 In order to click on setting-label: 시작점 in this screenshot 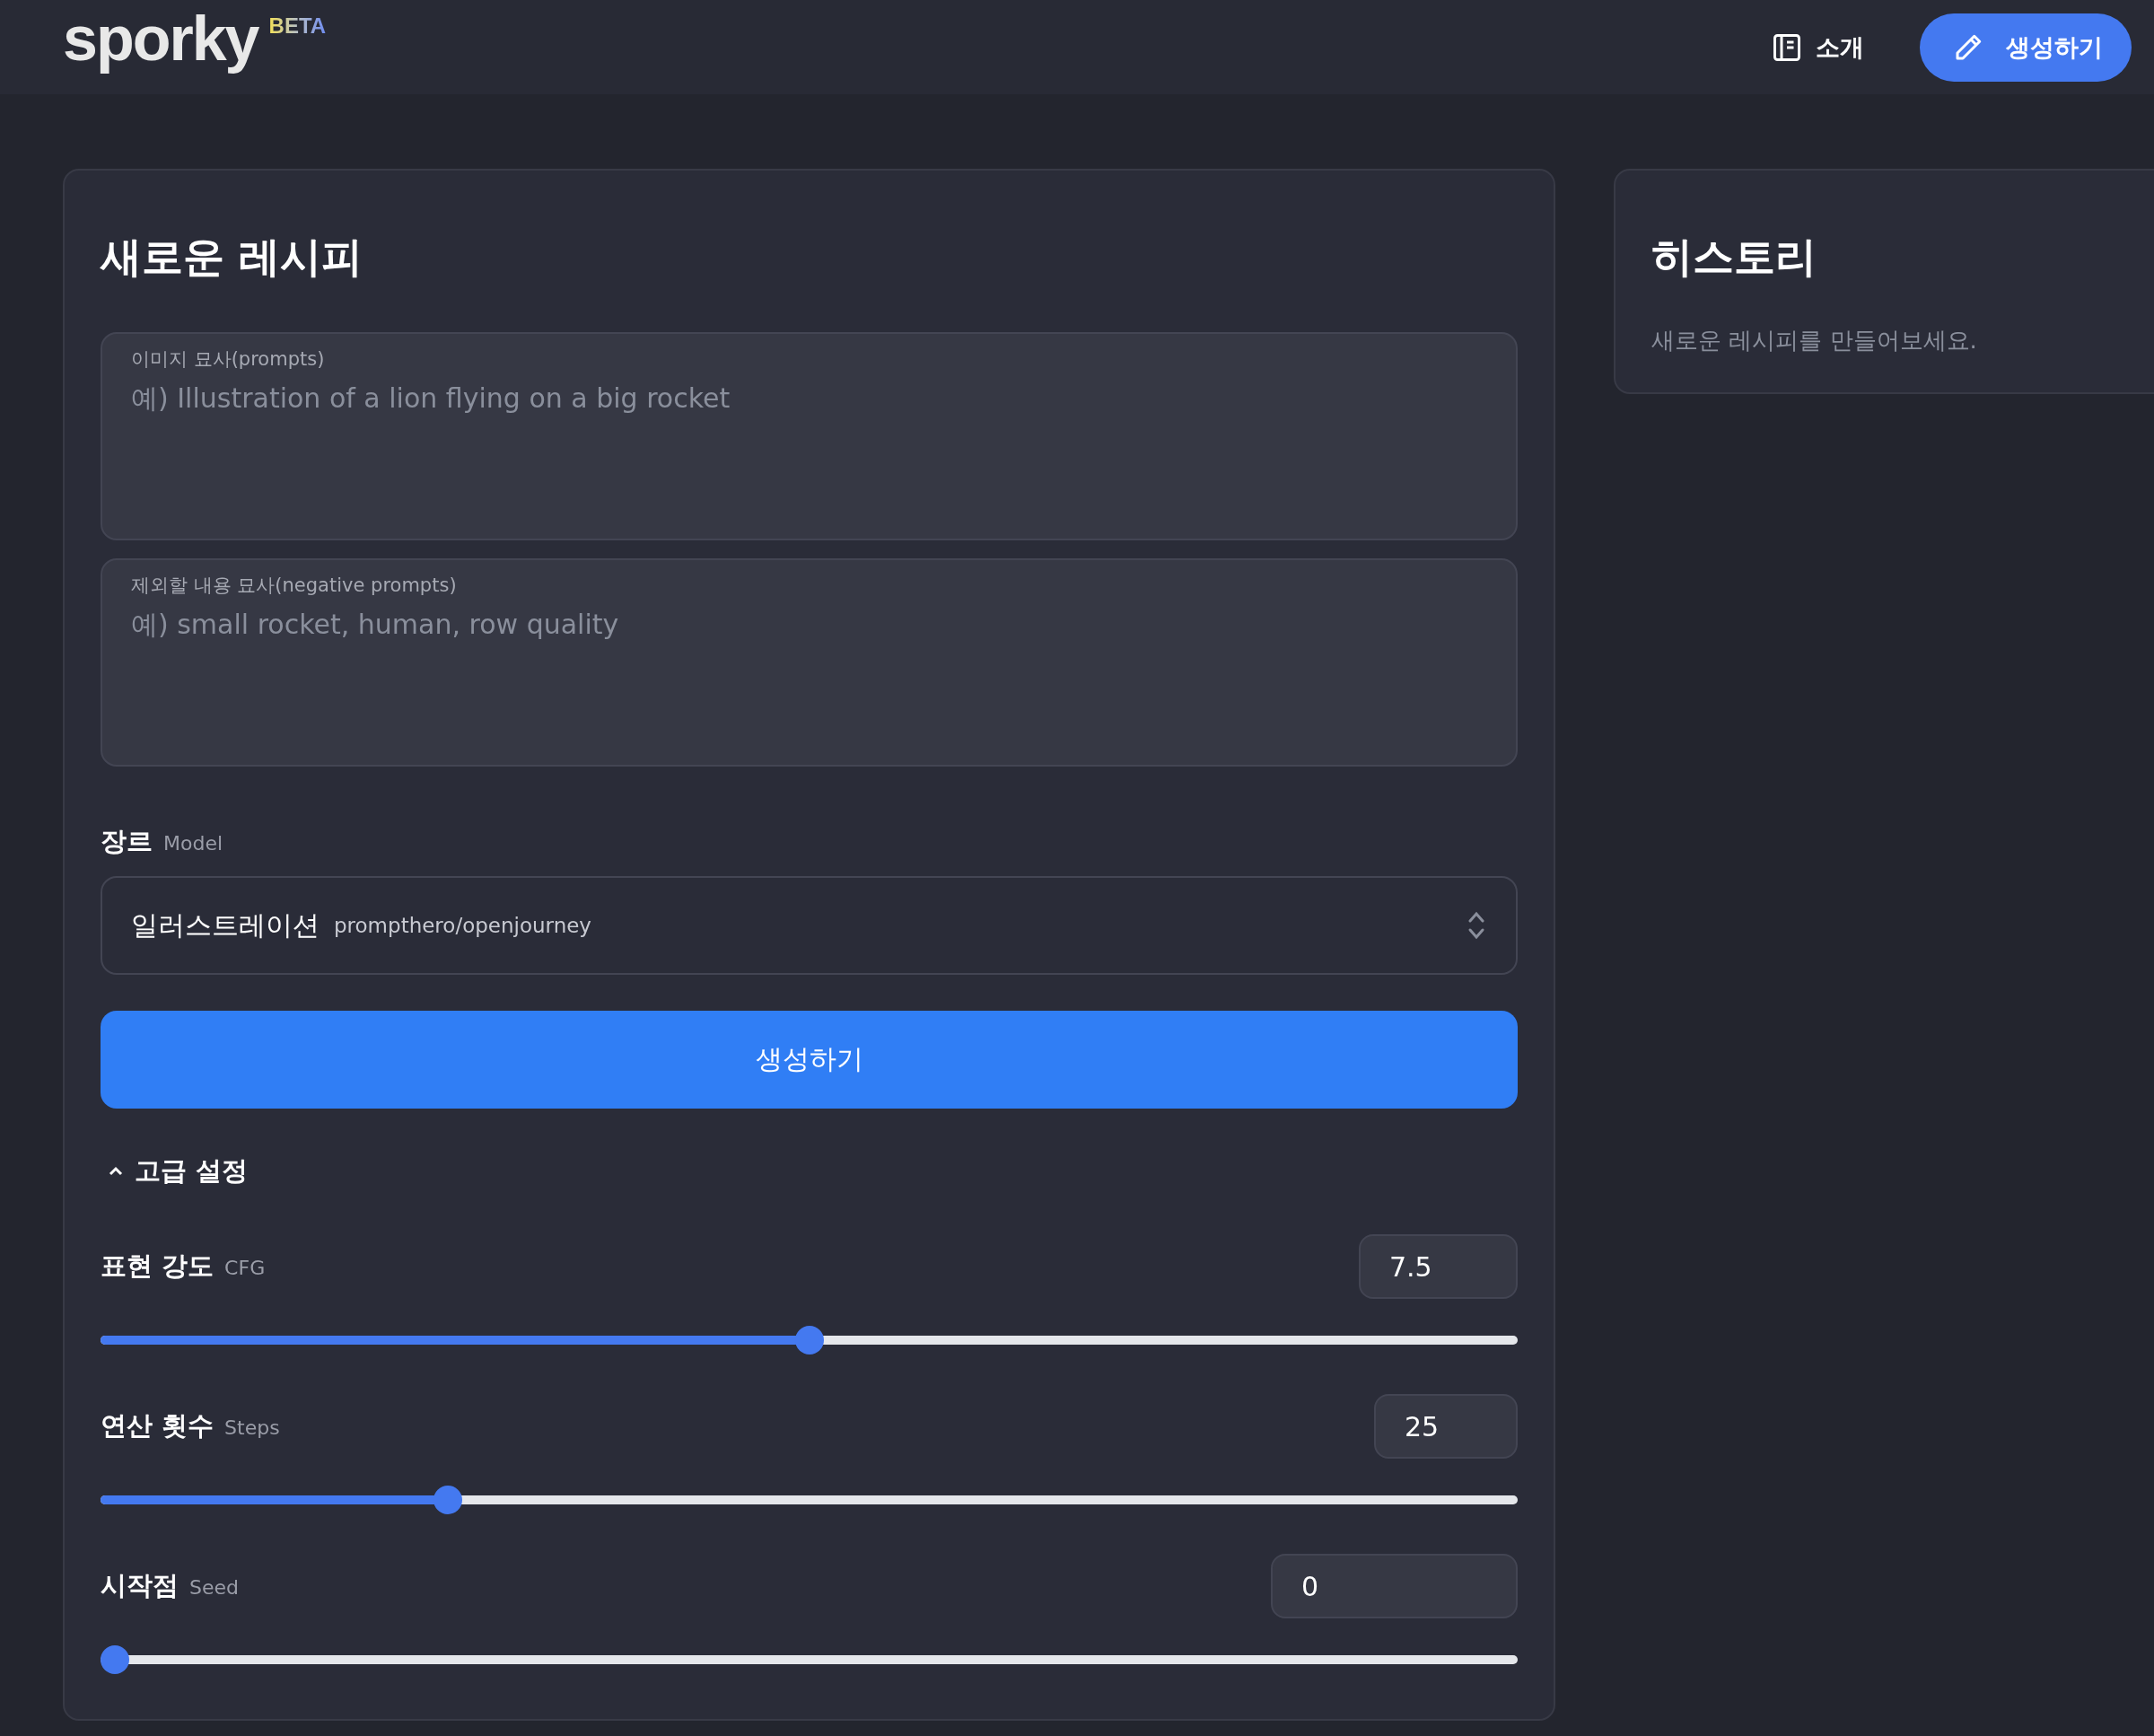, I will do `click(140, 1585)`.